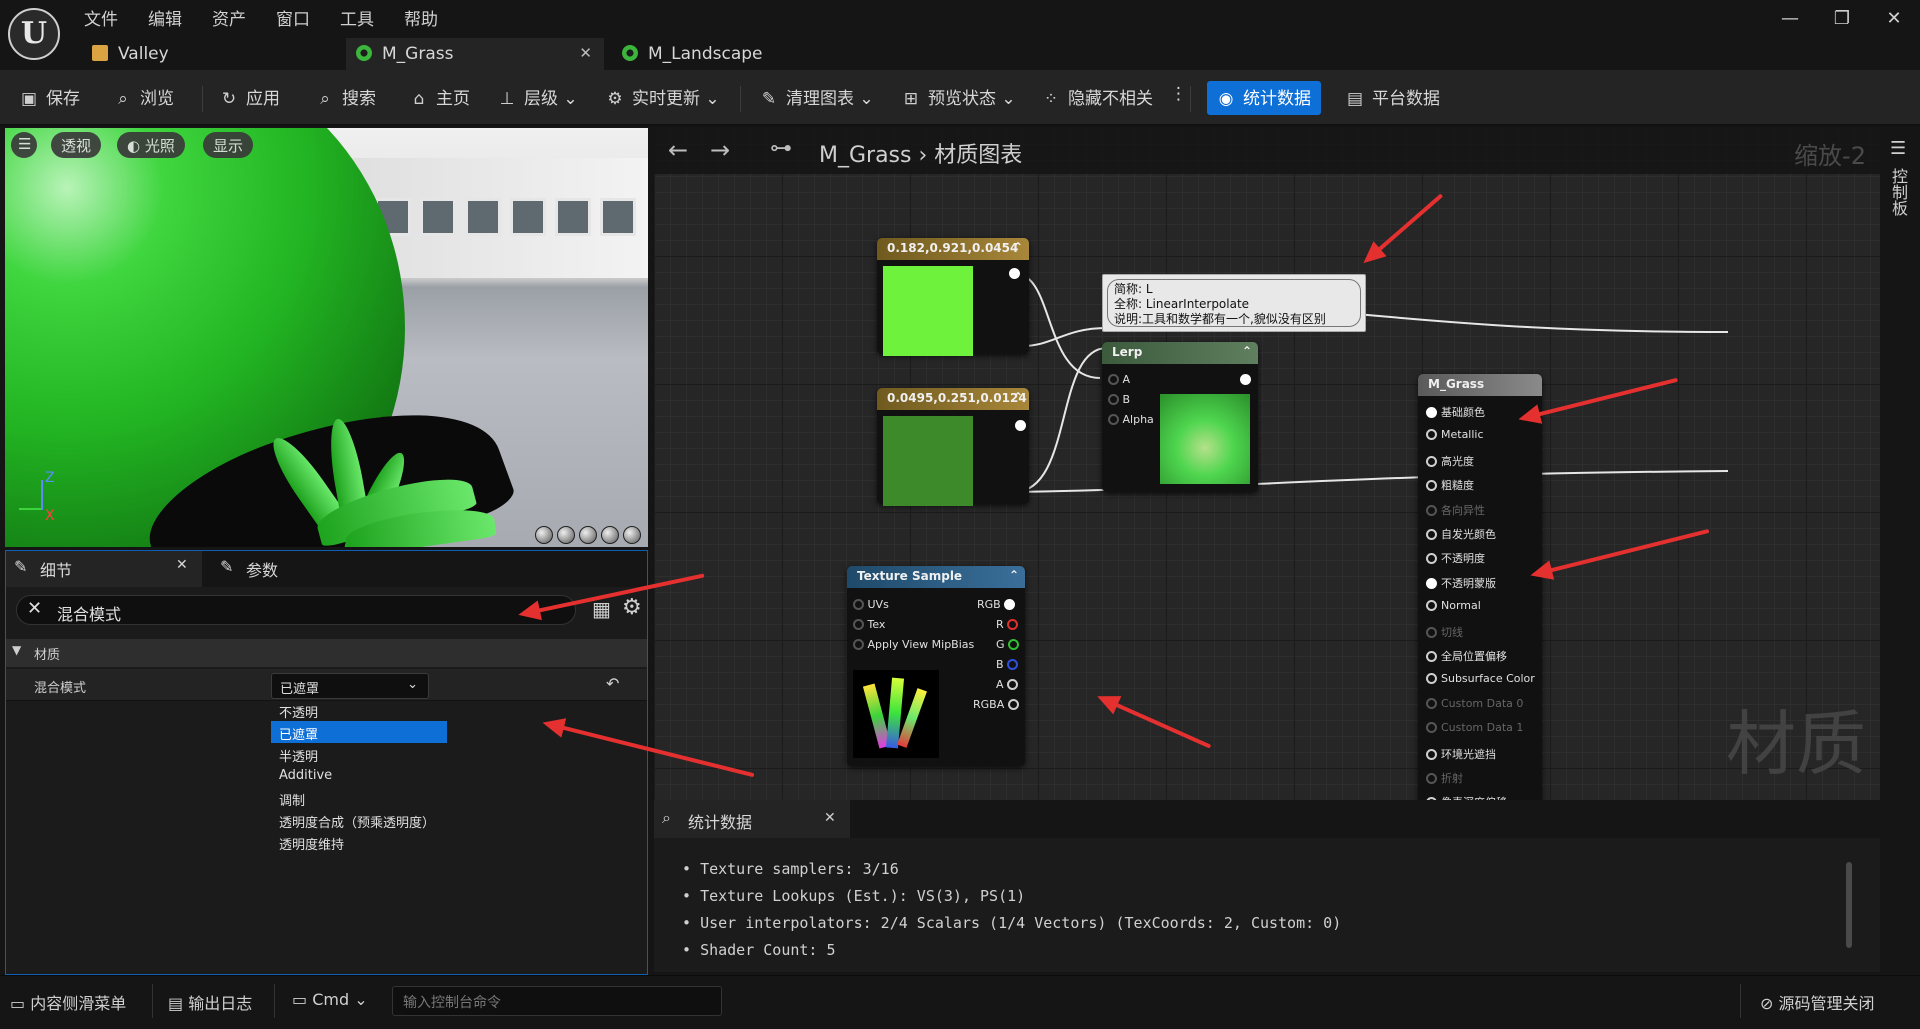  What do you see at coordinates (210, 1002) in the screenshot?
I see `output-log-button: ▤ 输出日志` at bounding box center [210, 1002].